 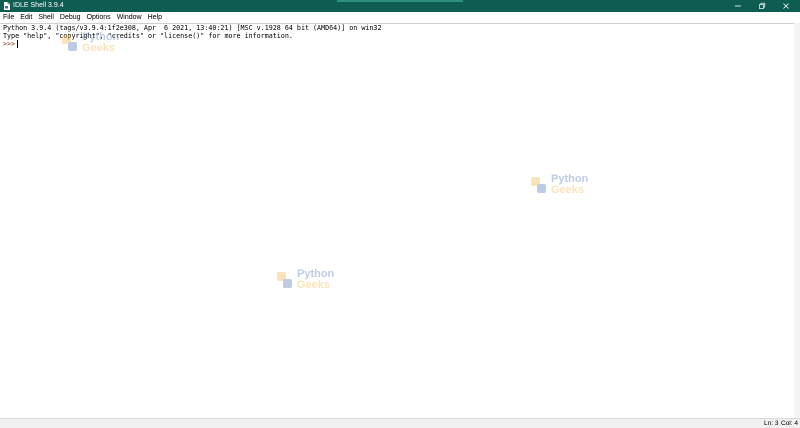 What do you see at coordinates (400, 1) in the screenshot?
I see `title-bar-accent` at bounding box center [400, 1].